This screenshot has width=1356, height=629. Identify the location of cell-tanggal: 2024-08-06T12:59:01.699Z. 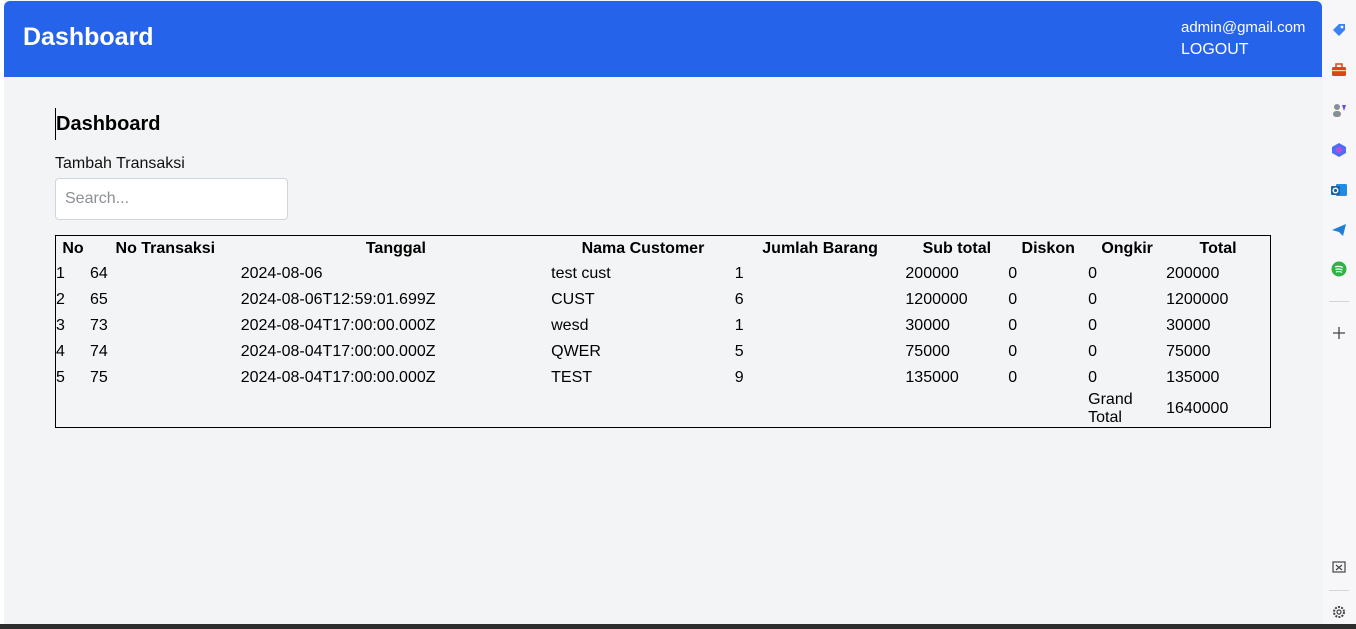
(338, 299).